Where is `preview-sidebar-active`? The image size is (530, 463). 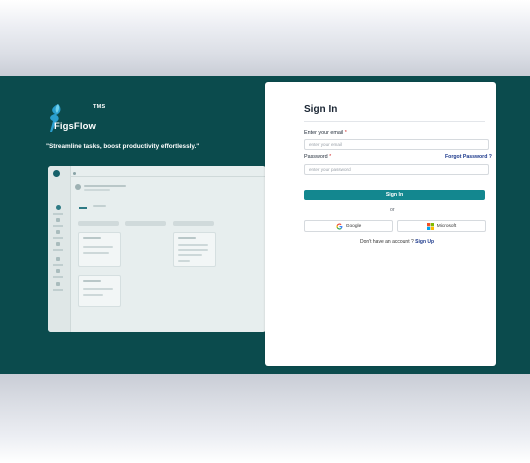
preview-sidebar-active is located at coordinates (58, 207).